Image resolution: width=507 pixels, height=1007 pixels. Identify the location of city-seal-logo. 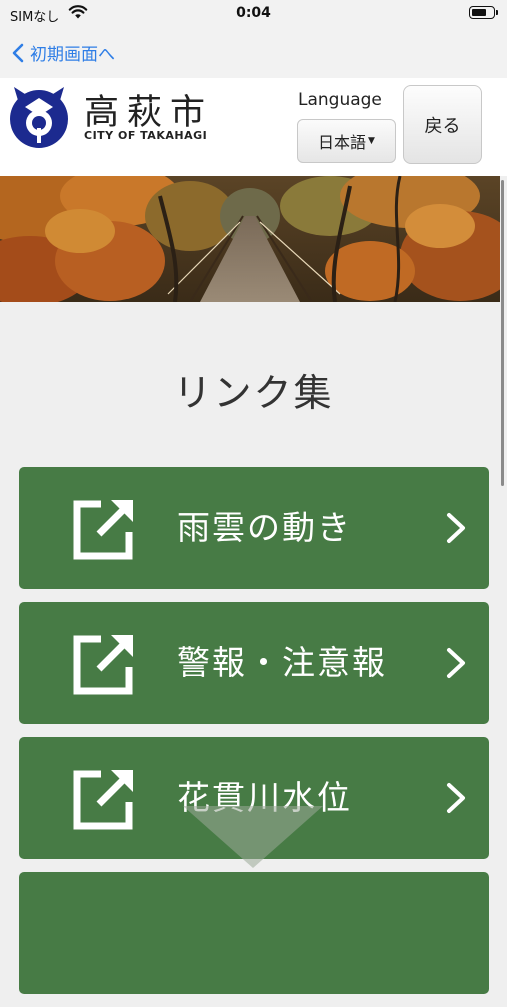
(39, 117).